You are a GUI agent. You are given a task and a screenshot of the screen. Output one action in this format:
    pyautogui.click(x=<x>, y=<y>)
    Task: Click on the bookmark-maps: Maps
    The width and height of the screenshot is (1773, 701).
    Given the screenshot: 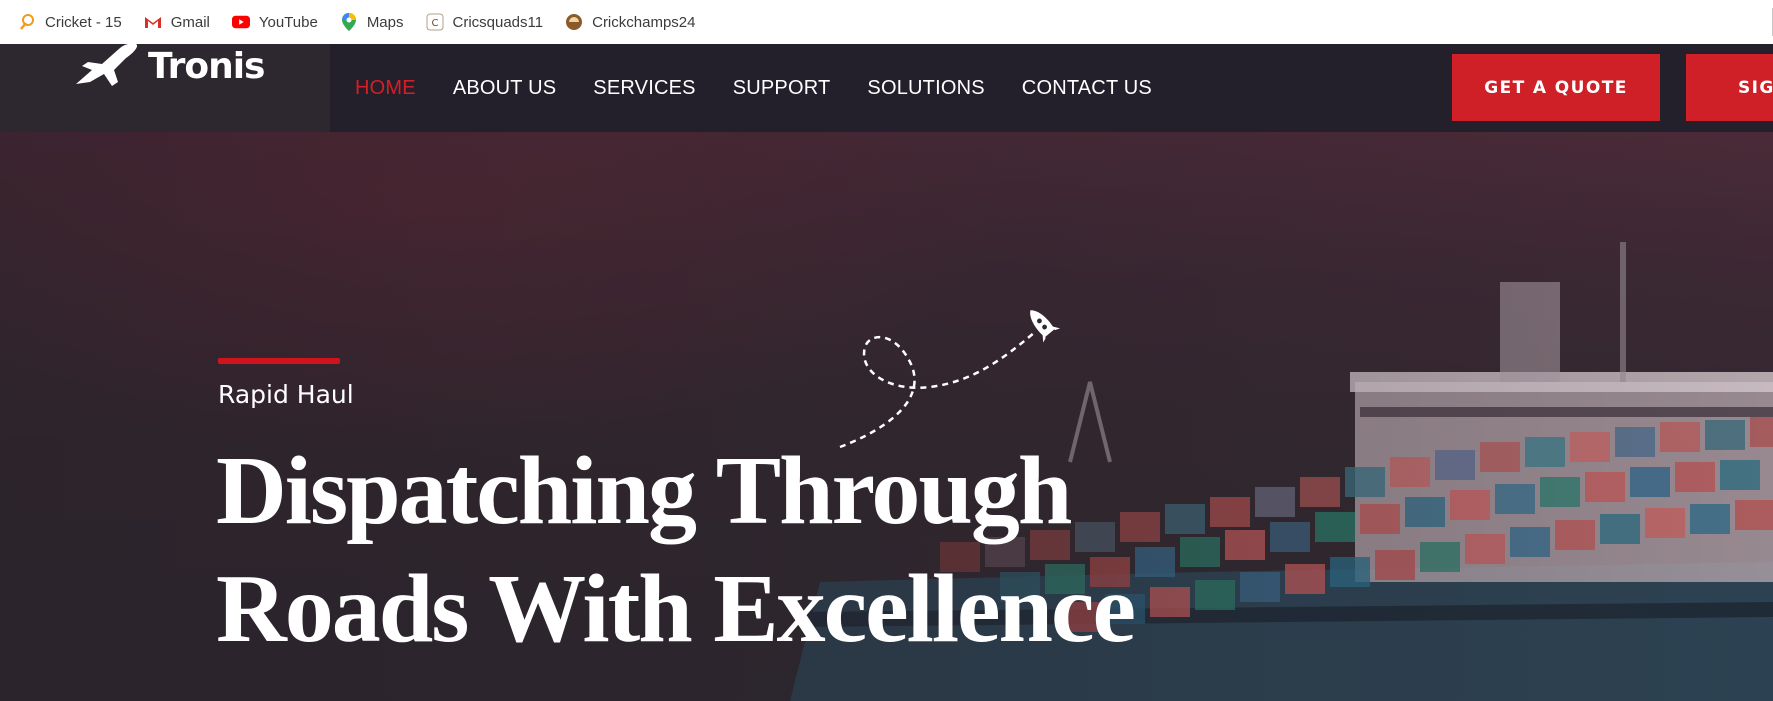 What is the action you would take?
    pyautogui.click(x=372, y=22)
    